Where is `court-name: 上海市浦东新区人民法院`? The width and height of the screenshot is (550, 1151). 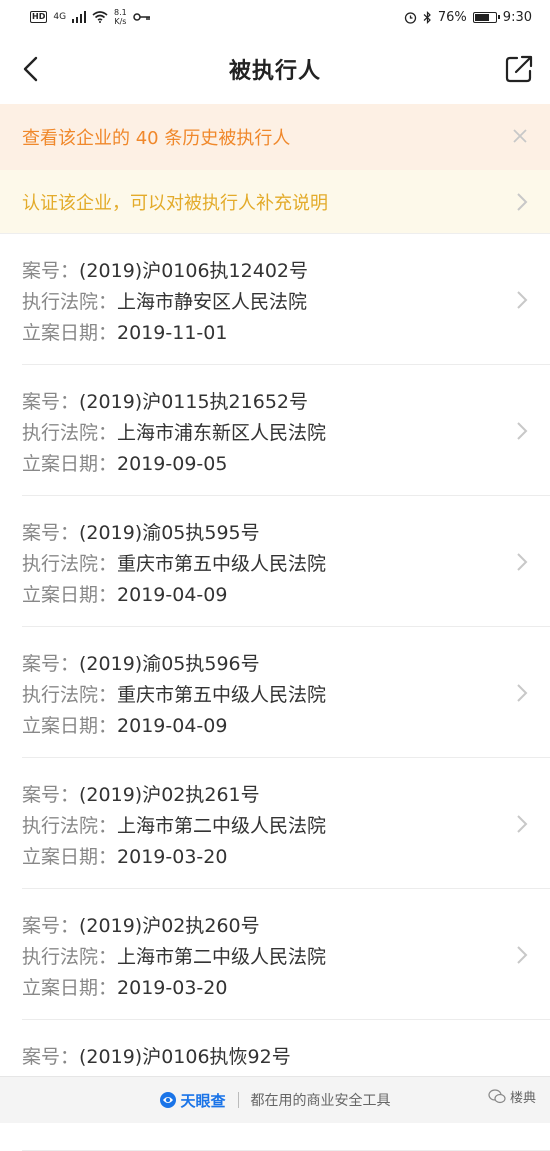
court-name: 上海市浦东新区人民法院 is located at coordinates (222, 433).